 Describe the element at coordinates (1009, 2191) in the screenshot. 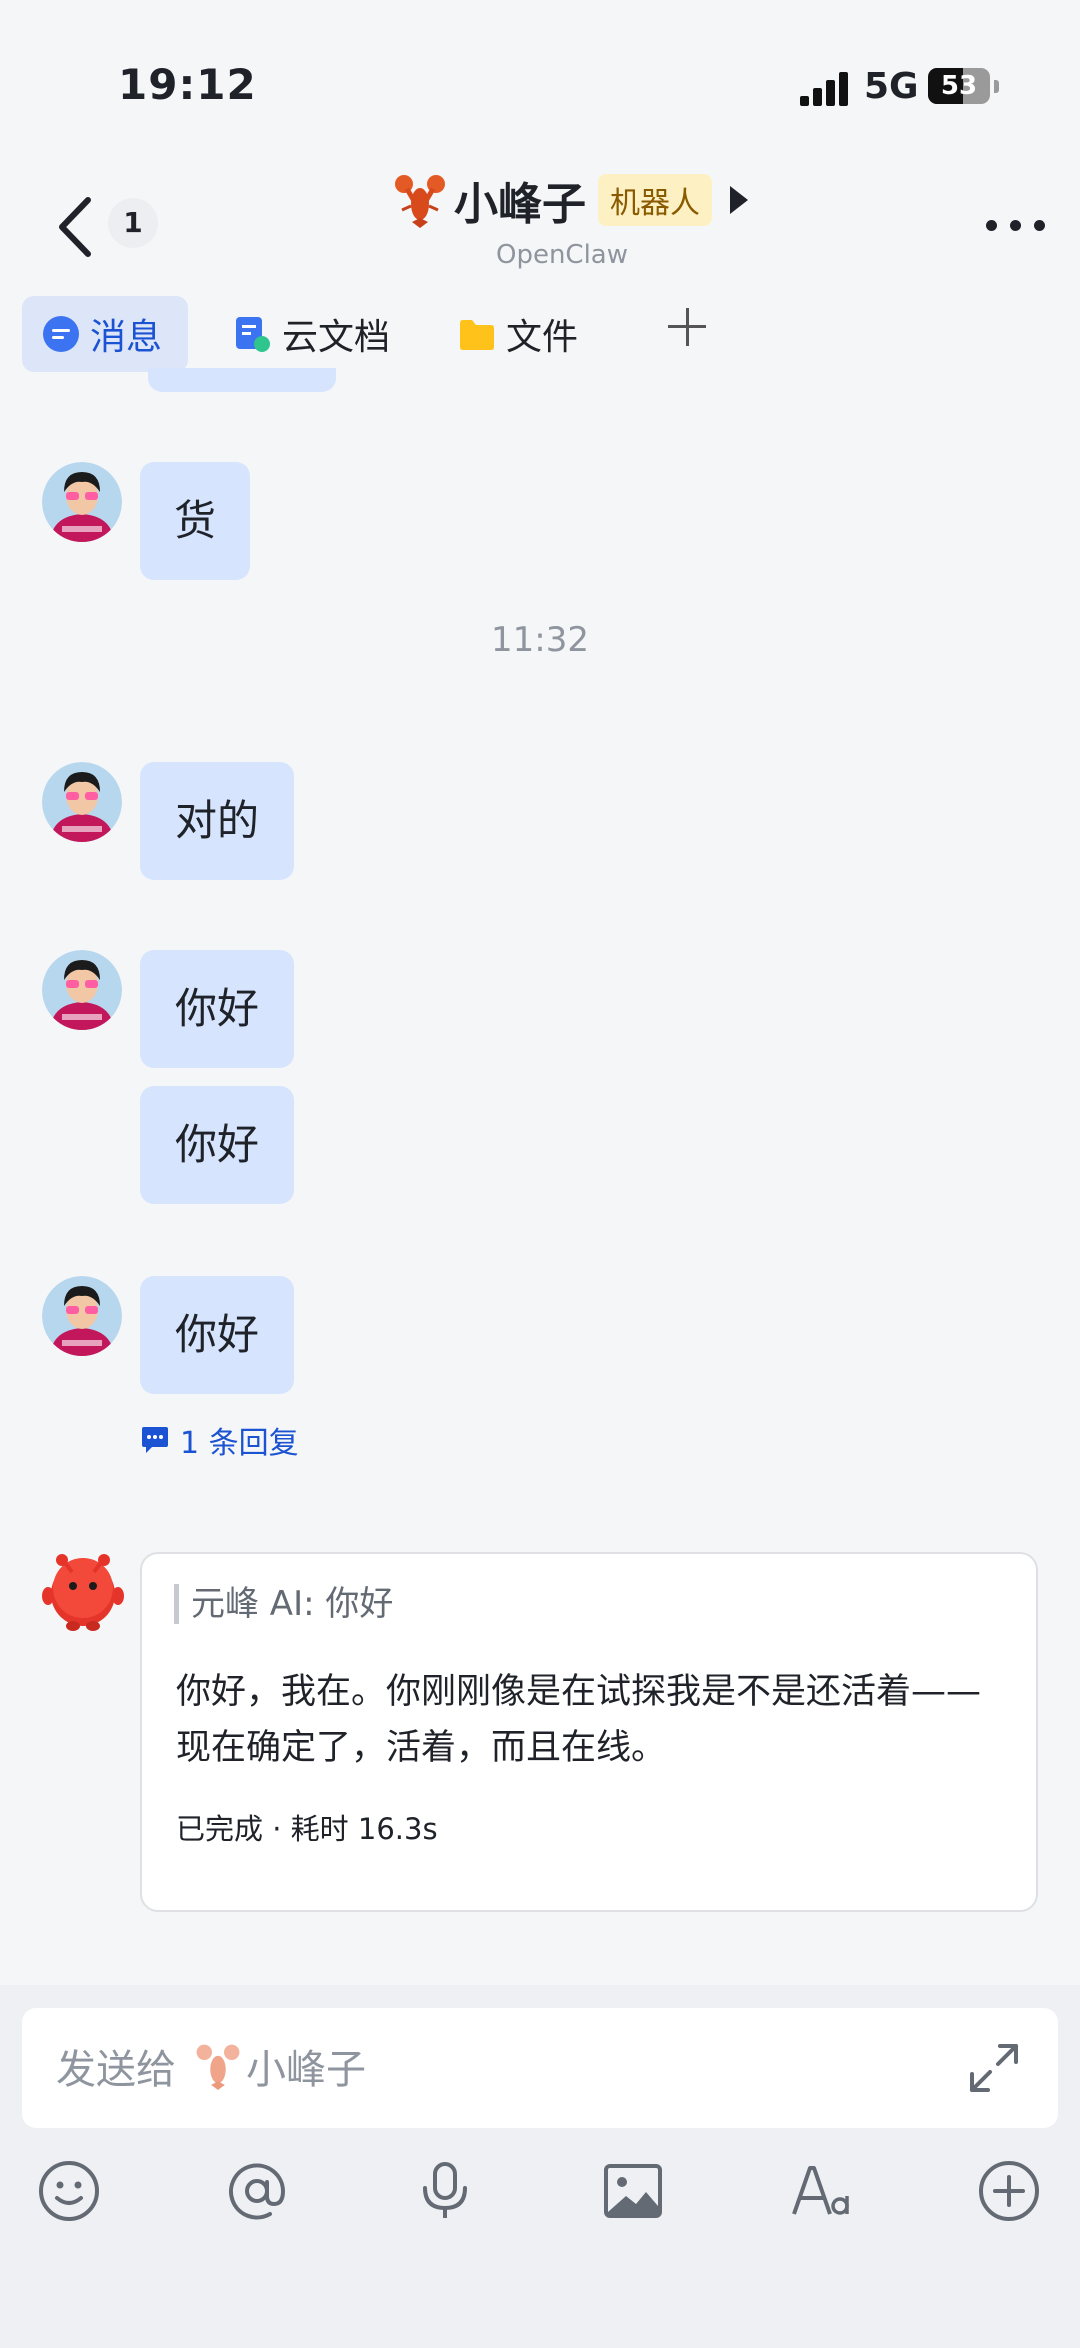

I see `add-circle-icon` at that location.